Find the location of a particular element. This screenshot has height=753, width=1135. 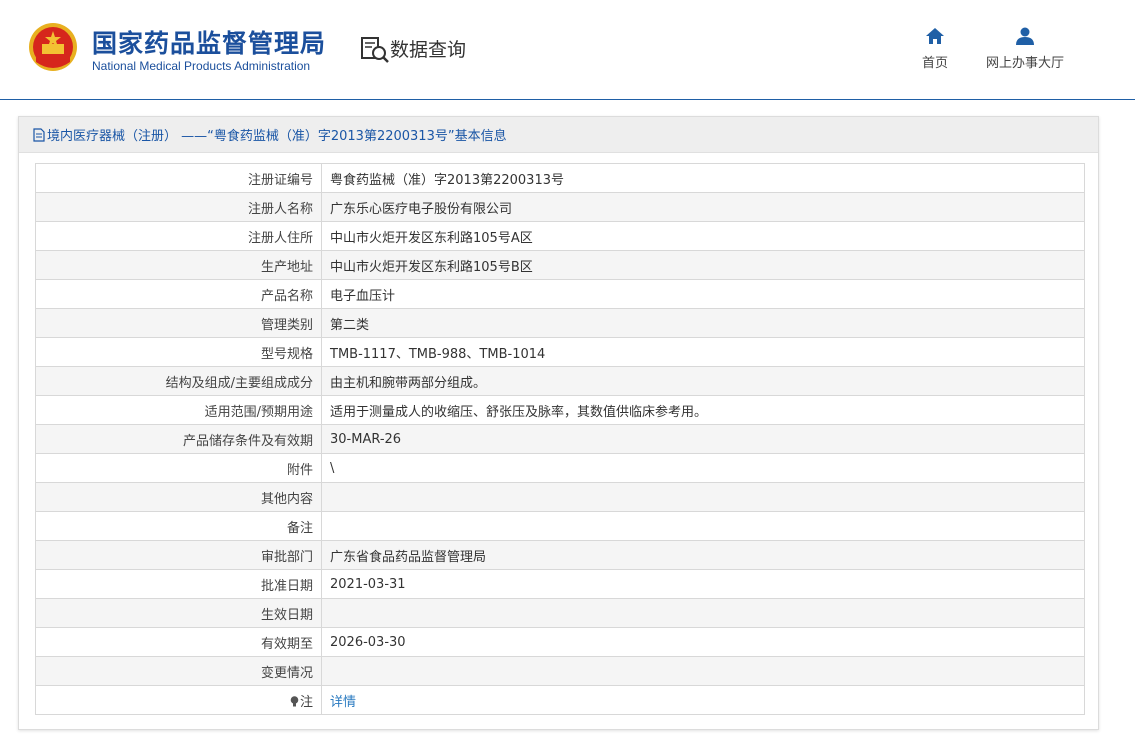

row-label: 生产地址 is located at coordinates (178, 265).